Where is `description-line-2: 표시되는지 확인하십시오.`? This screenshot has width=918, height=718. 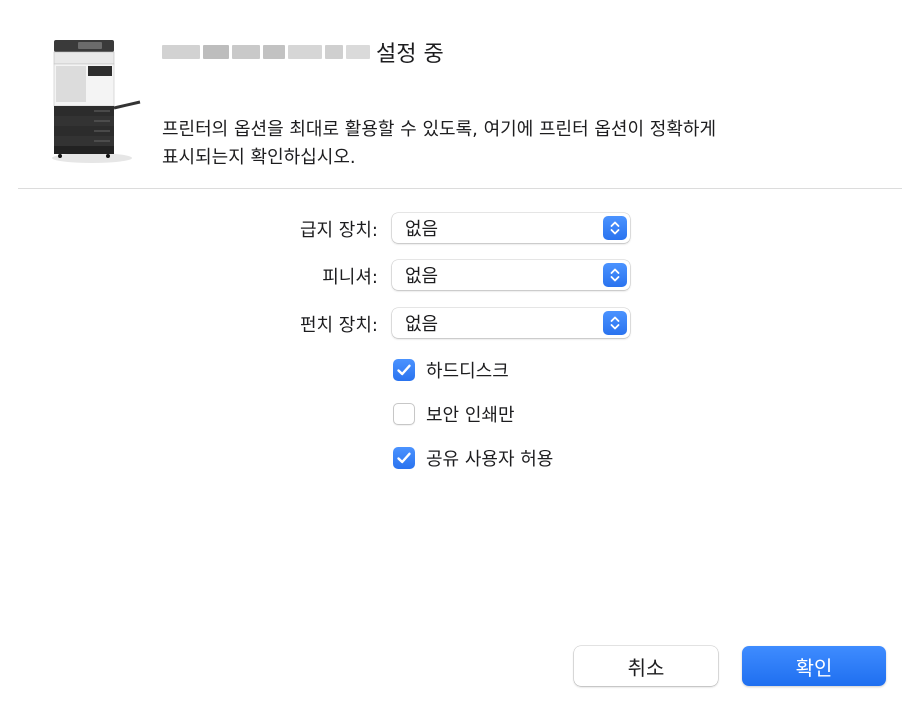
description-line-2: 표시되는지 확인하십시오. is located at coordinates (259, 157).